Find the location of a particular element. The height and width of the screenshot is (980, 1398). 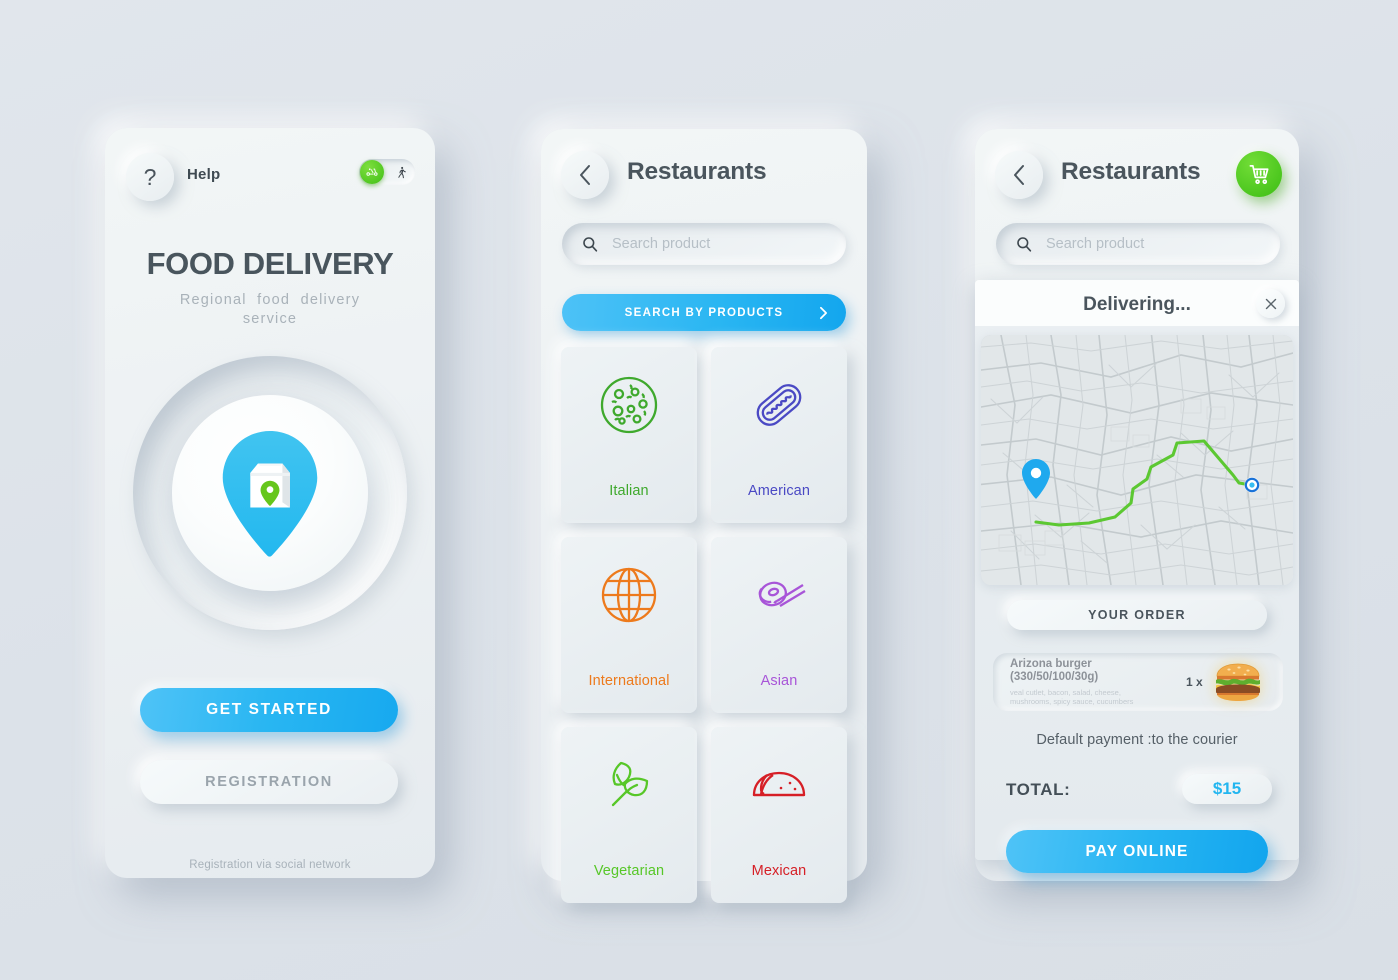

destination-dot-icon is located at coordinates (1252, 485).